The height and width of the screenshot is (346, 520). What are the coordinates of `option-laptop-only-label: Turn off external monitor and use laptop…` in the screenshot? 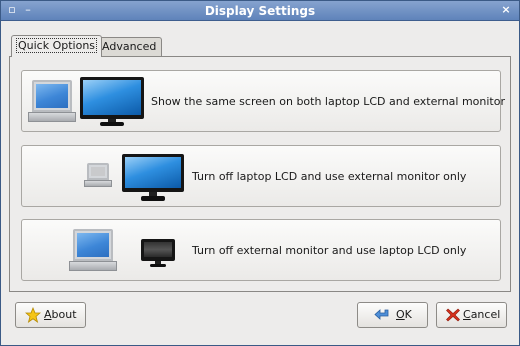 It's located at (329, 250).